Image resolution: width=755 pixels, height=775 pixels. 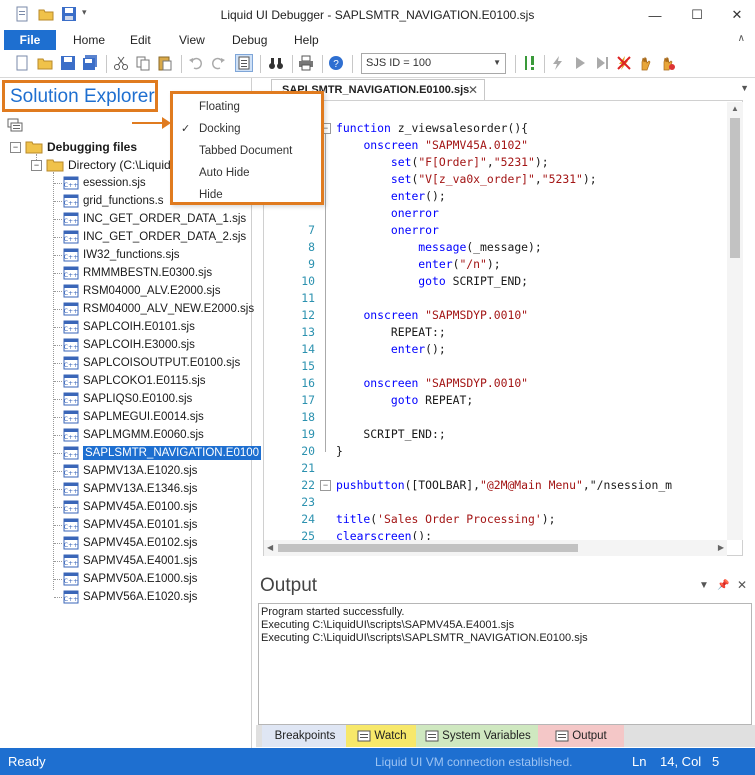 What do you see at coordinates (308, 332) in the screenshot?
I see `line-number: 13` at bounding box center [308, 332].